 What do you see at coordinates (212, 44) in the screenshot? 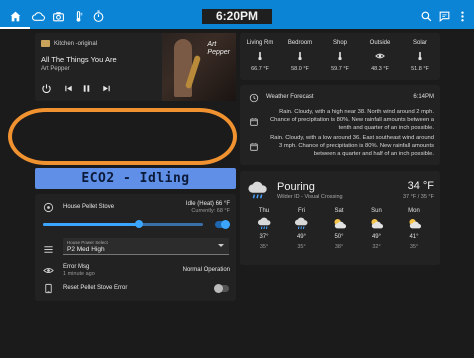
I see `album-art-text-line1: Art` at bounding box center [212, 44].